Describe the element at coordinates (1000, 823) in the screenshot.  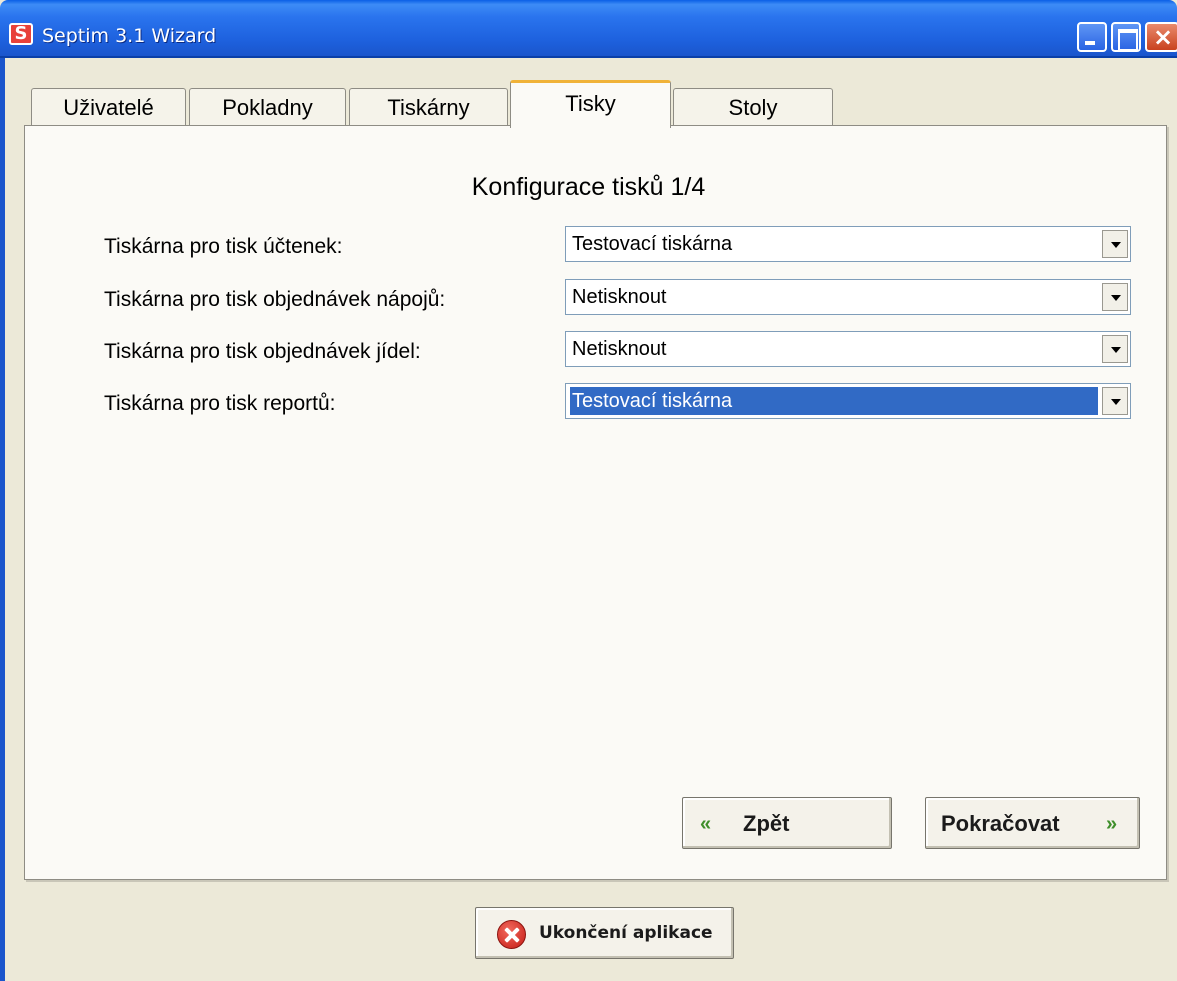
I see `continue-button-label: Pokračovat` at that location.